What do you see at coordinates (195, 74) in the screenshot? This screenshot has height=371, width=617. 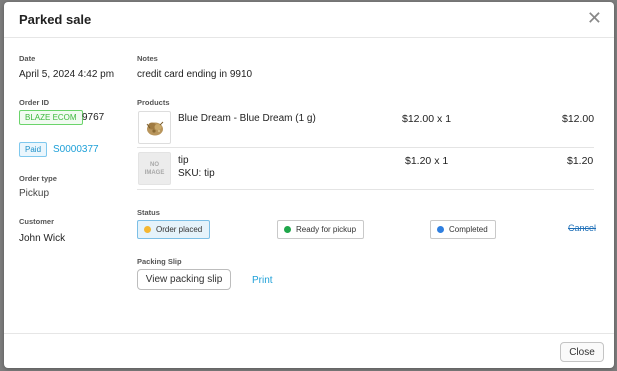 I see `notes-value: credit card ending in 9910` at bounding box center [195, 74].